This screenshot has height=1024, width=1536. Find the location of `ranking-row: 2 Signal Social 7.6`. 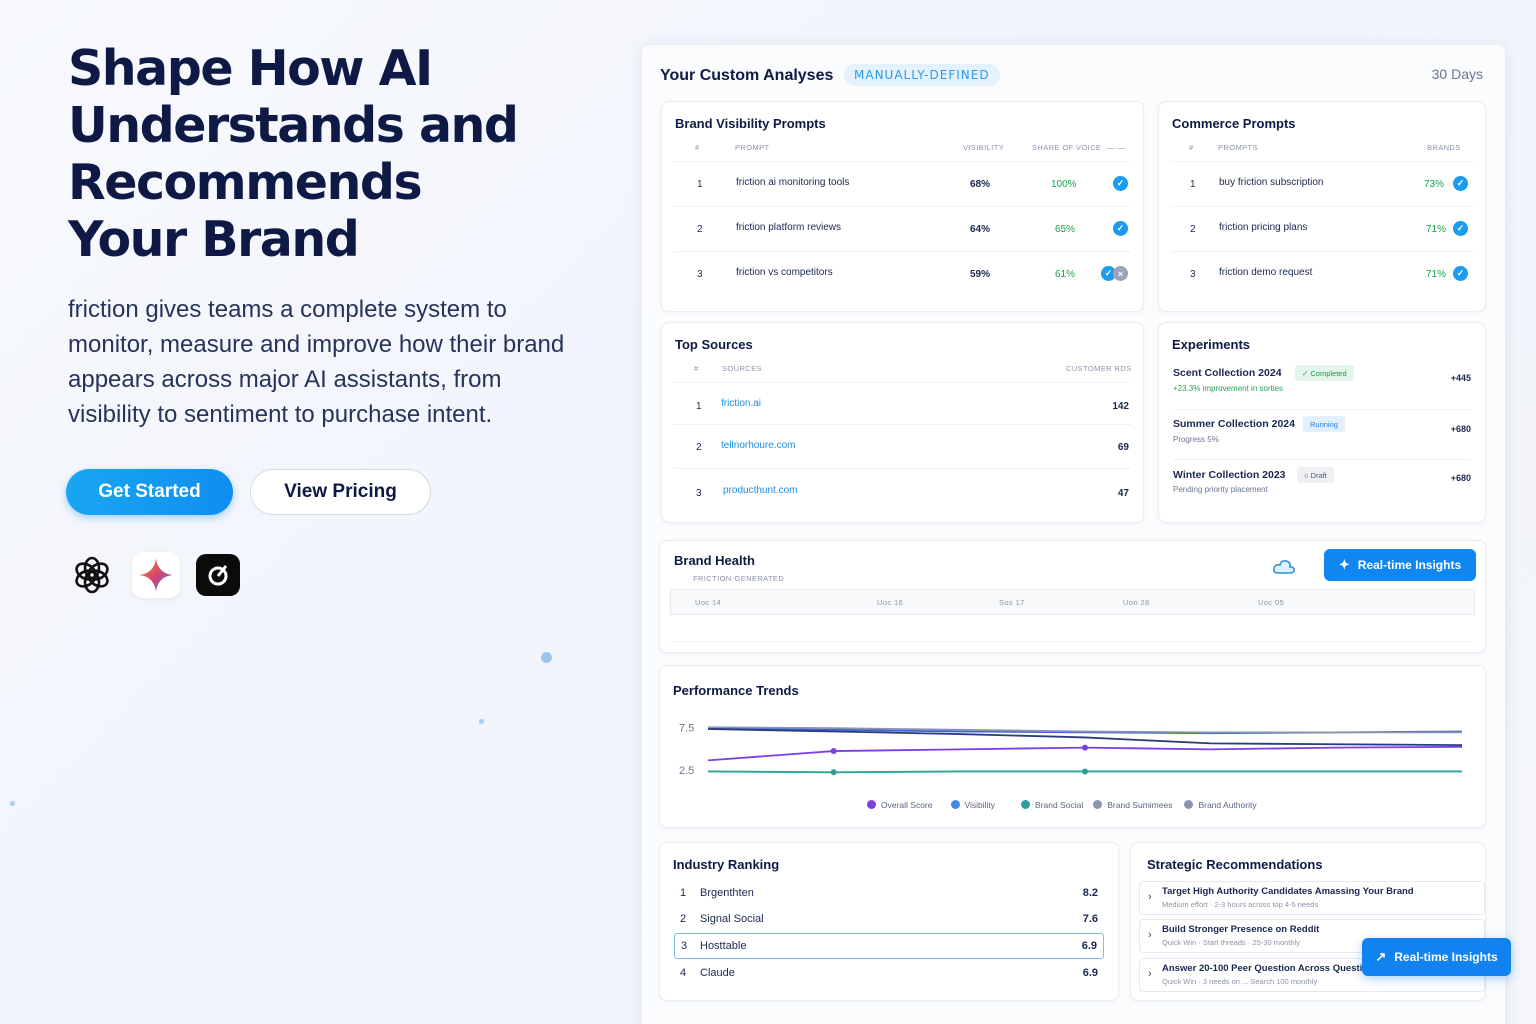

ranking-row: 2 Signal Social 7.6 is located at coordinates (889, 919).